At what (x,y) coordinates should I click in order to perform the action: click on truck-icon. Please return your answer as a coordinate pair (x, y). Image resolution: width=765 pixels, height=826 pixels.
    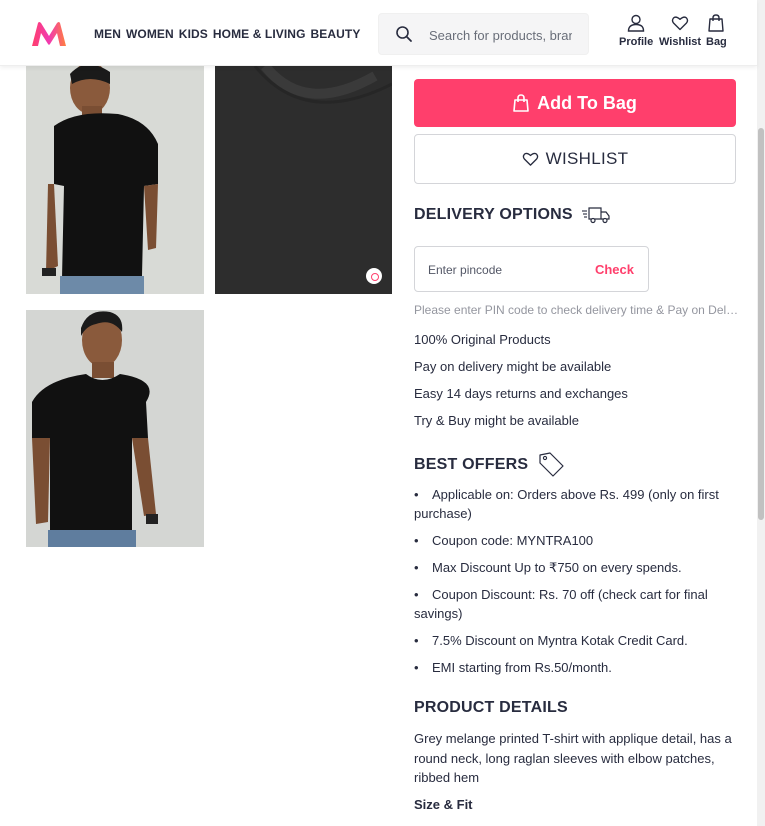
    Looking at the image, I should click on (595, 215).